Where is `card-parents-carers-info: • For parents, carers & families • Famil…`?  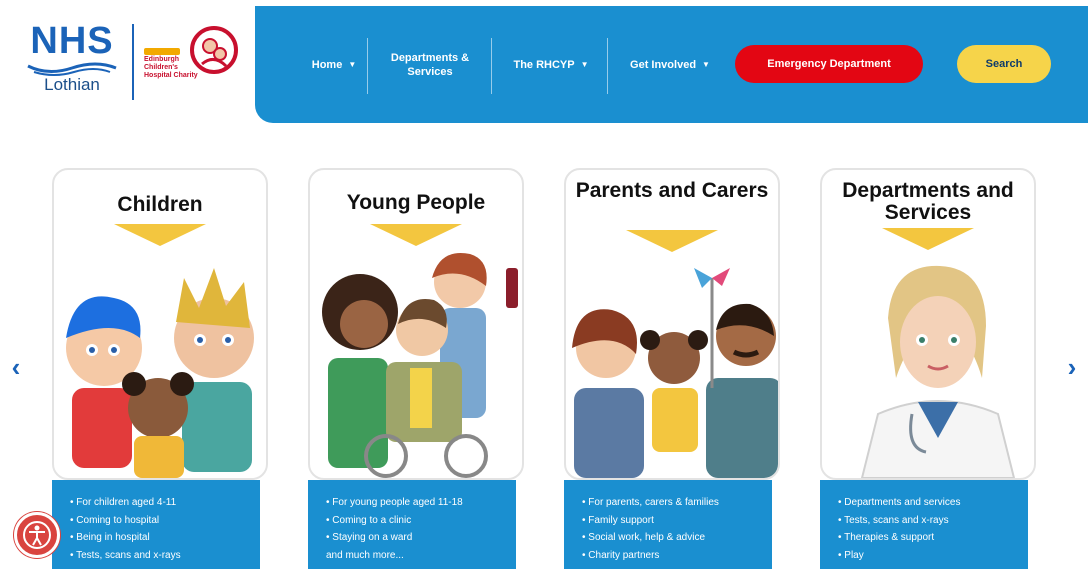 card-parents-carers-info: • For parents, carers & families • Famil… is located at coordinates (668, 524).